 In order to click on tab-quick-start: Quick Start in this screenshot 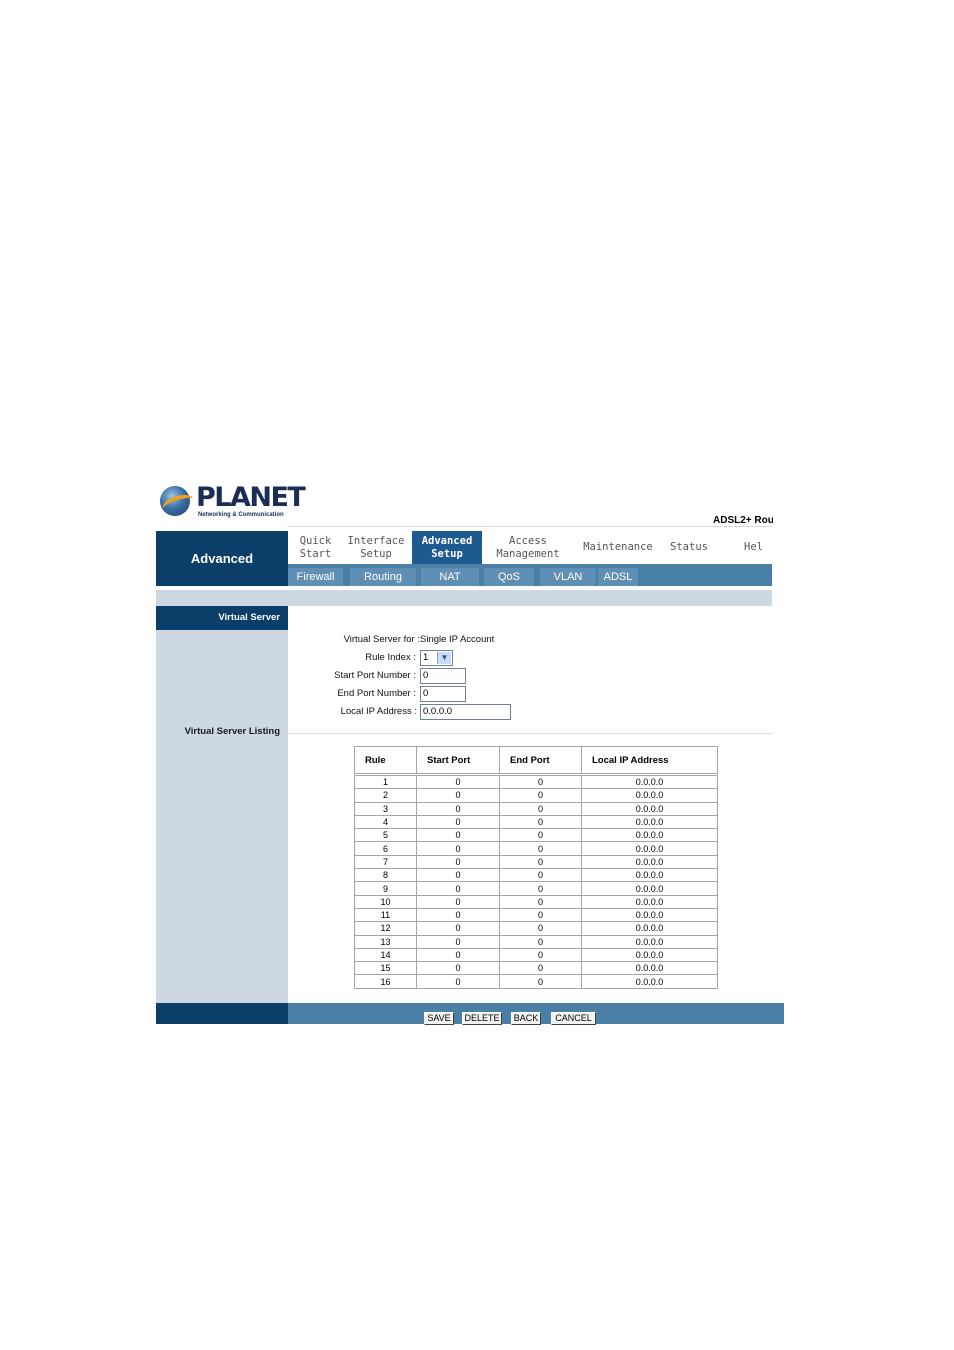, I will do `click(315, 547)`.